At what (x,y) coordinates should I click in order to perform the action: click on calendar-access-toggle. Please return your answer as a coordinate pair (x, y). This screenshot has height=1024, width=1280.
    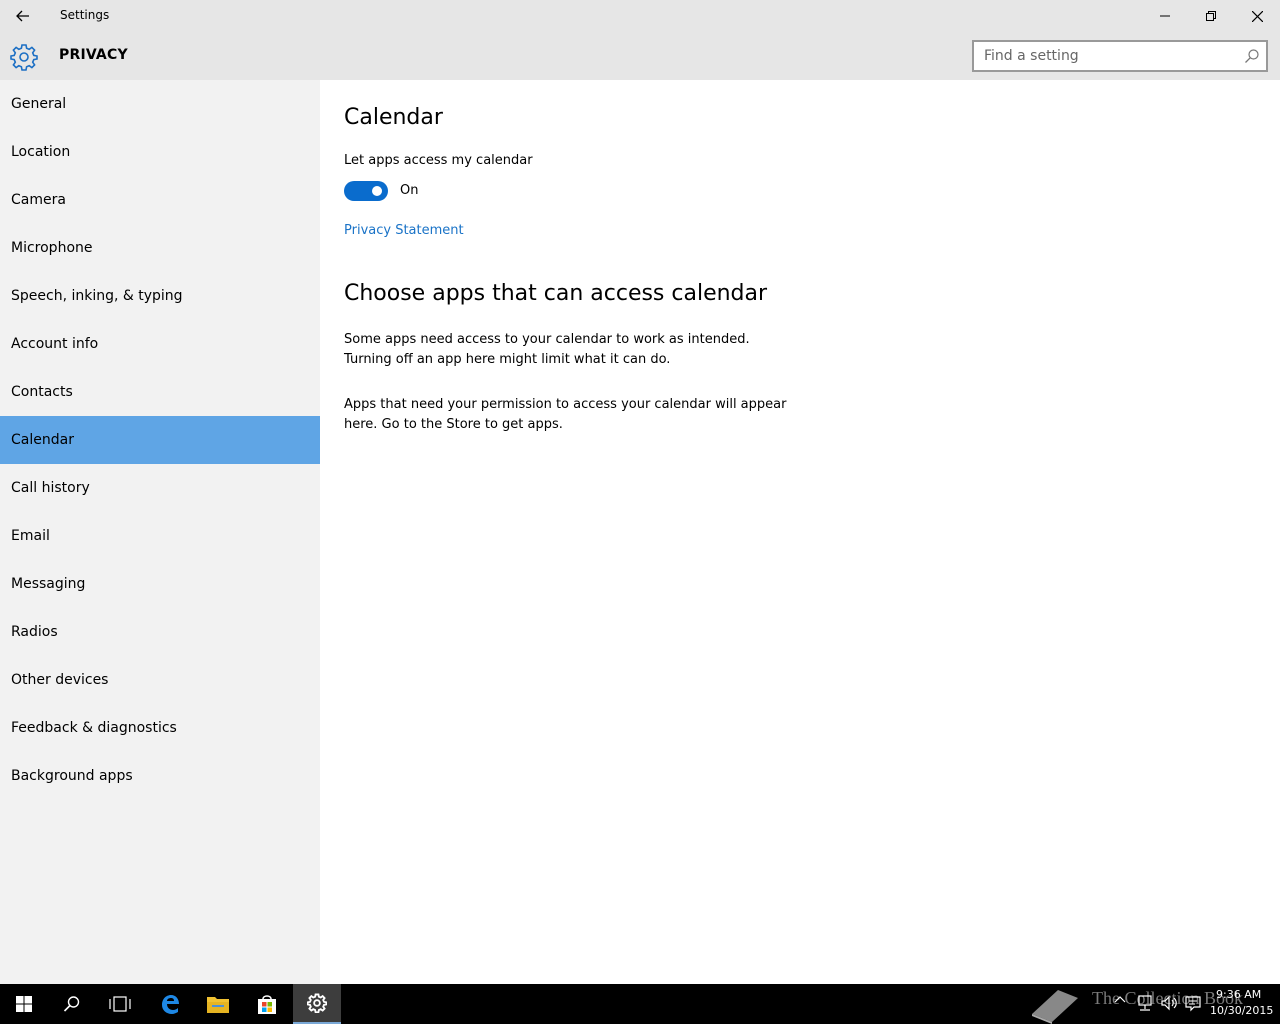
    Looking at the image, I should click on (366, 191).